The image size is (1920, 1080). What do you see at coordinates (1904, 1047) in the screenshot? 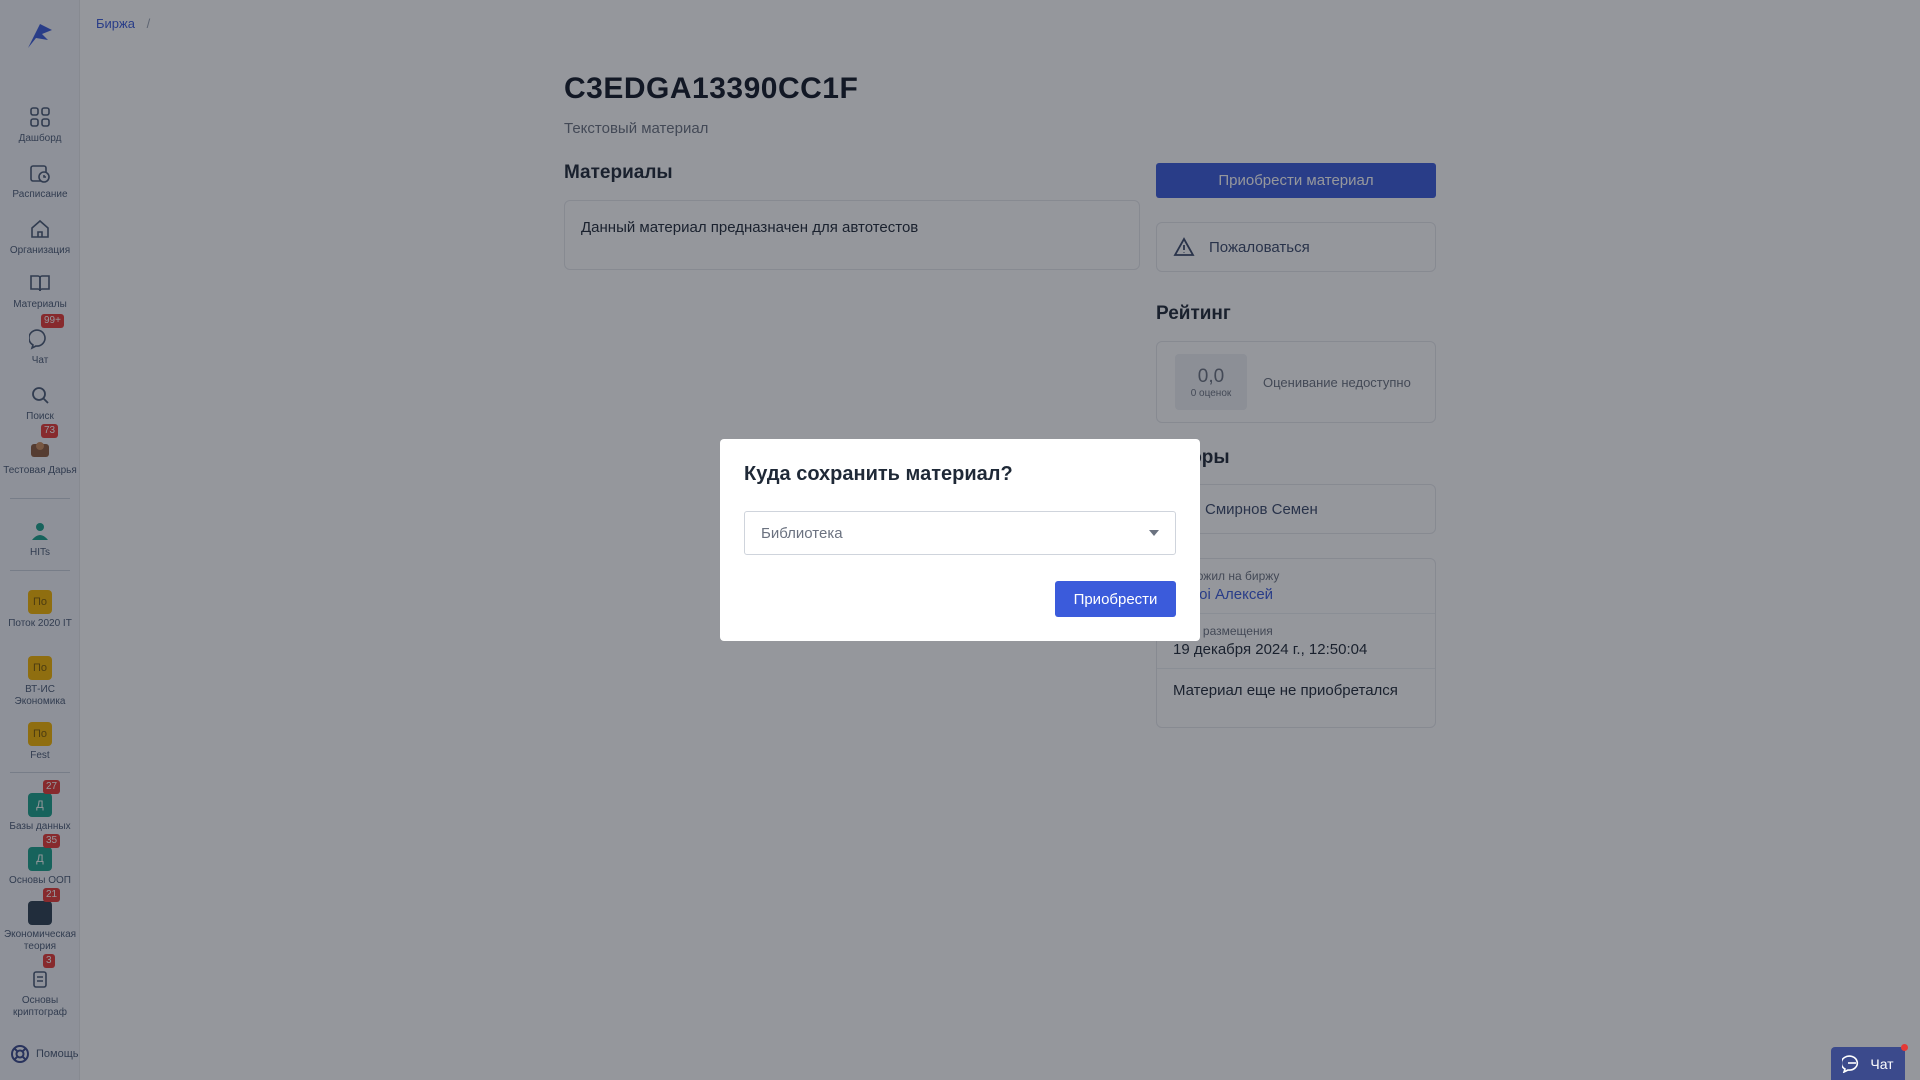
I see `chat-notification-dot` at bounding box center [1904, 1047].